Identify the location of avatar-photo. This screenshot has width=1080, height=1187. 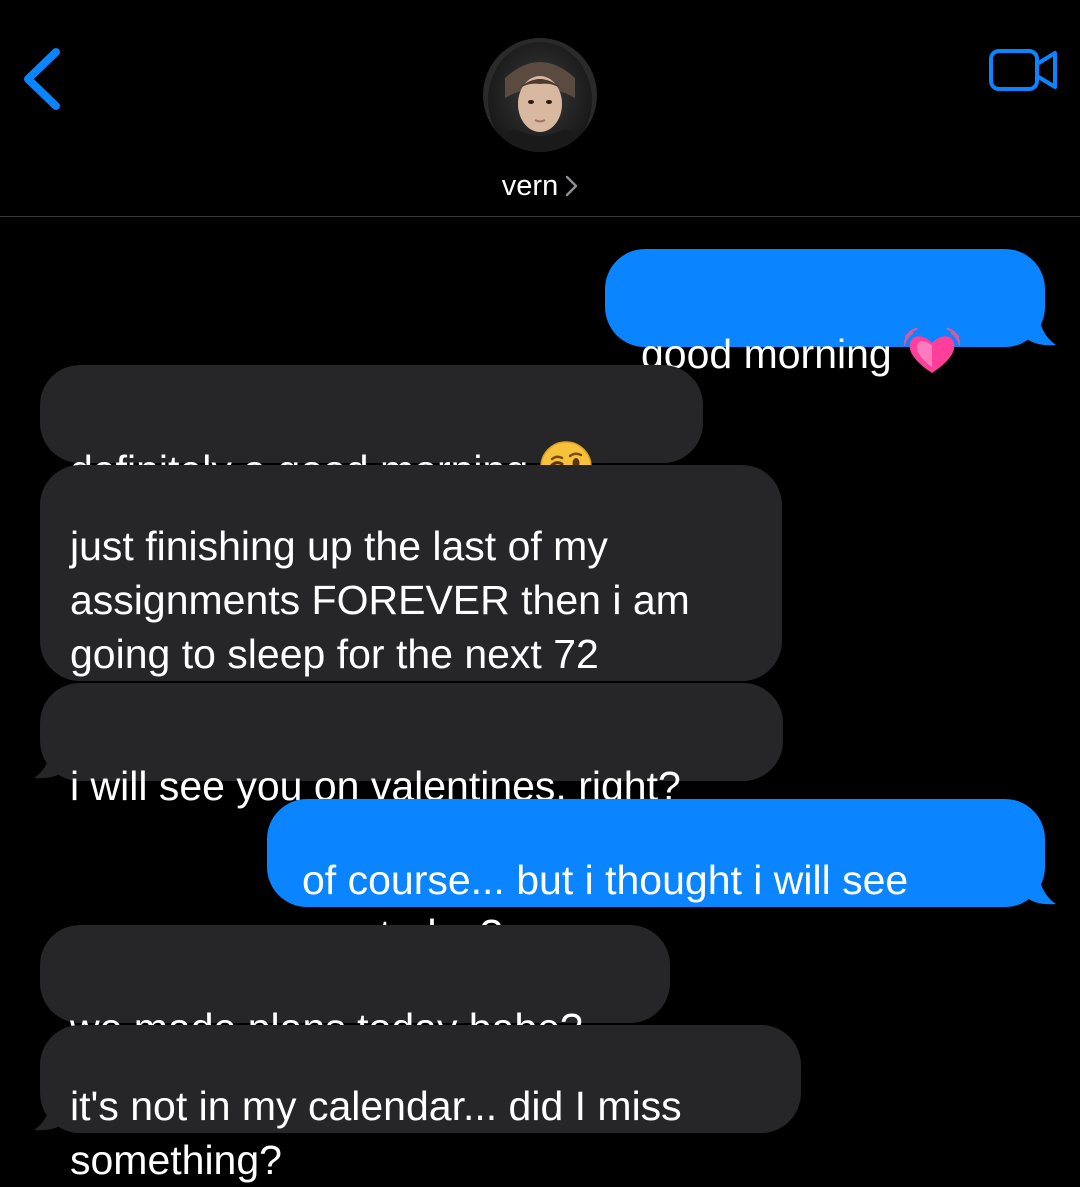
(540, 95).